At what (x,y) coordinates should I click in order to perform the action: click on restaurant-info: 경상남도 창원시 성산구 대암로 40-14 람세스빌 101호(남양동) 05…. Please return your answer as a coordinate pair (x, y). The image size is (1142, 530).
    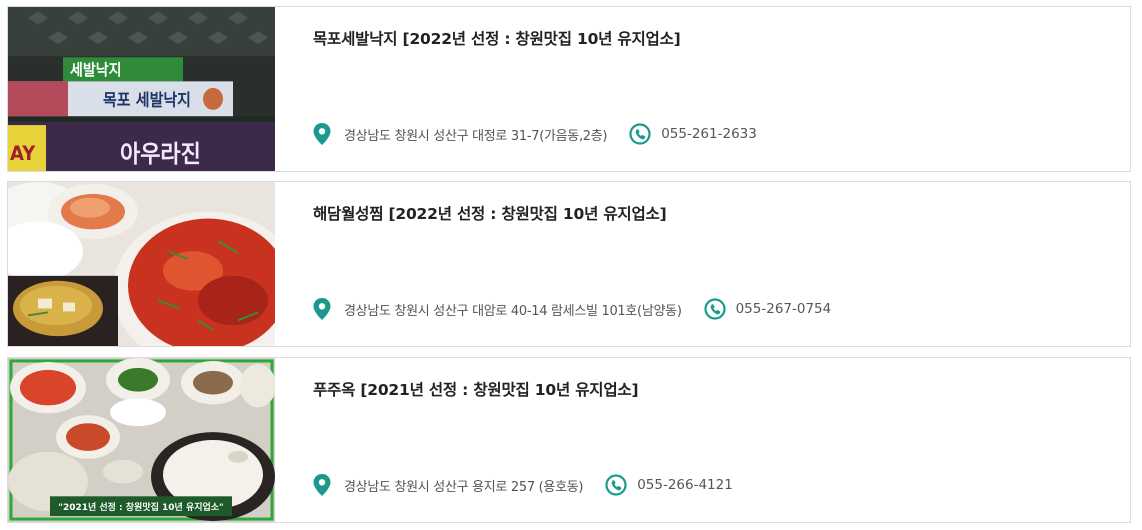
    Looking at the image, I should click on (572, 309).